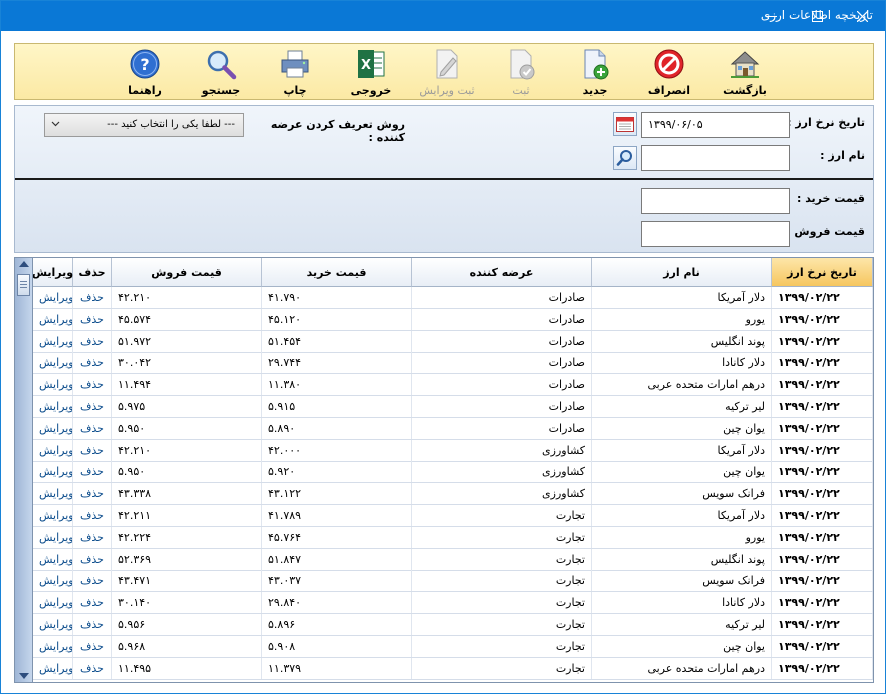 The height and width of the screenshot is (694, 886). I want to click on column-header-name: نام ارز, so click(682, 272).